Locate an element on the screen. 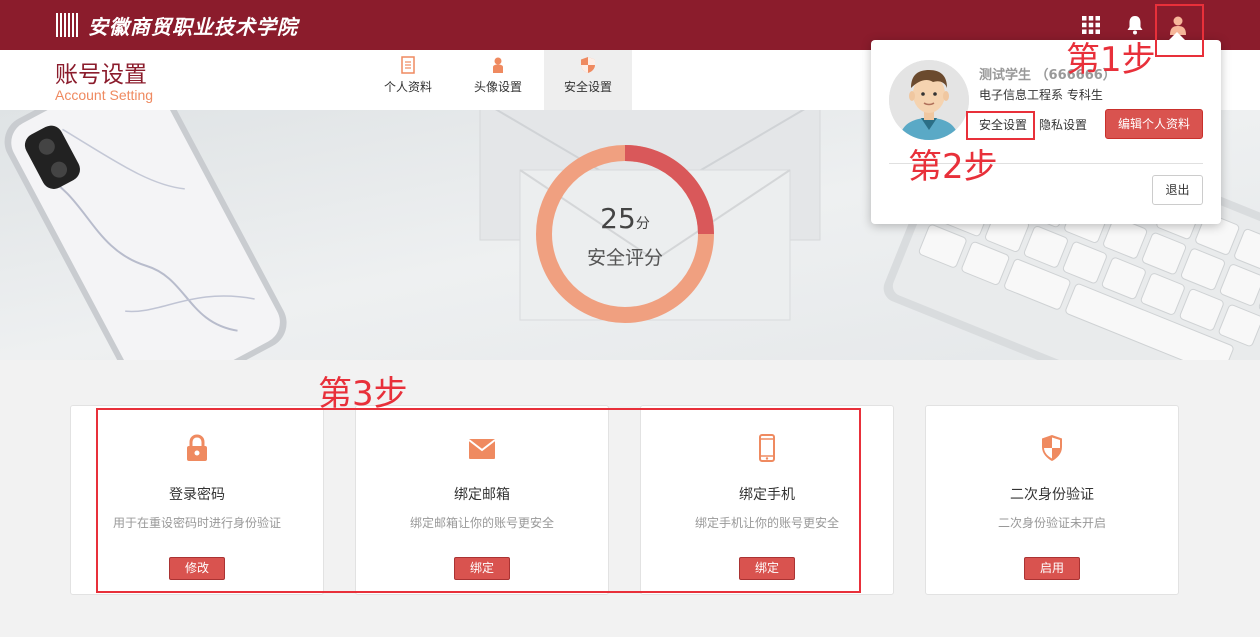 Image resolution: width=1260 pixels, height=637 pixels. card-two-factor: 二次身份验证 二次身份验证未开启 启用 is located at coordinates (1052, 500).